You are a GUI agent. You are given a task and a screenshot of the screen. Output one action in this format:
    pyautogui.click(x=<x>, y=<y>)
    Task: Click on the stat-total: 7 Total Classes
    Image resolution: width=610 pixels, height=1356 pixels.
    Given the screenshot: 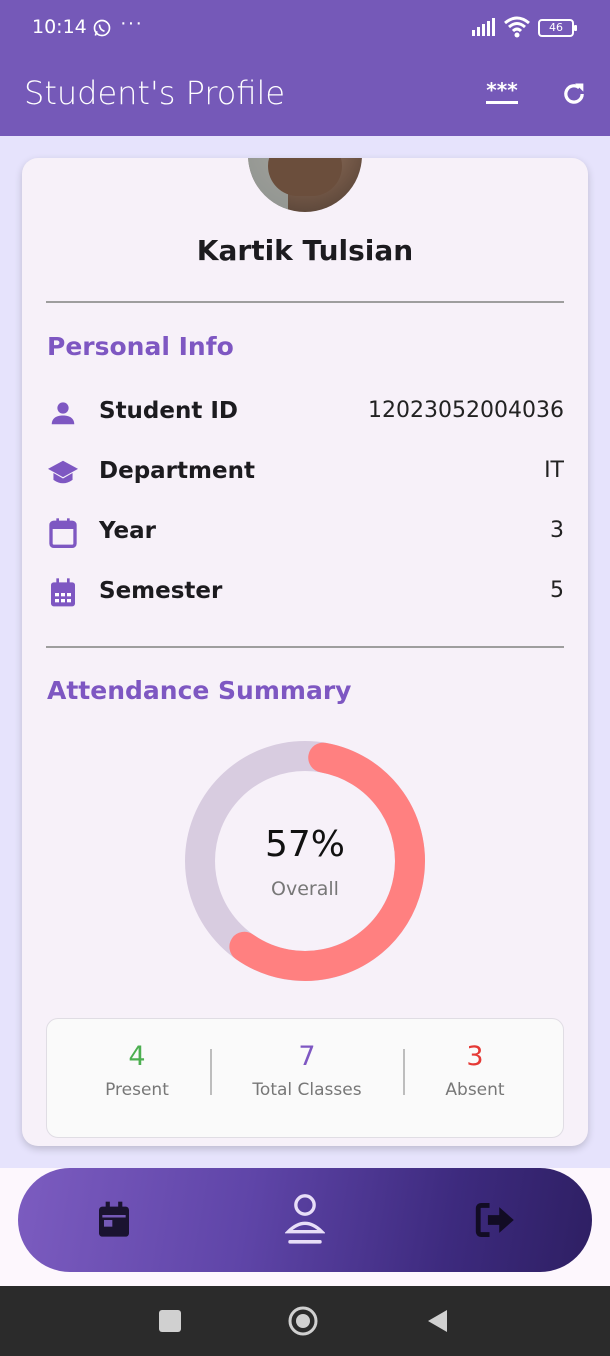 What is the action you would take?
    pyautogui.click(x=307, y=1070)
    